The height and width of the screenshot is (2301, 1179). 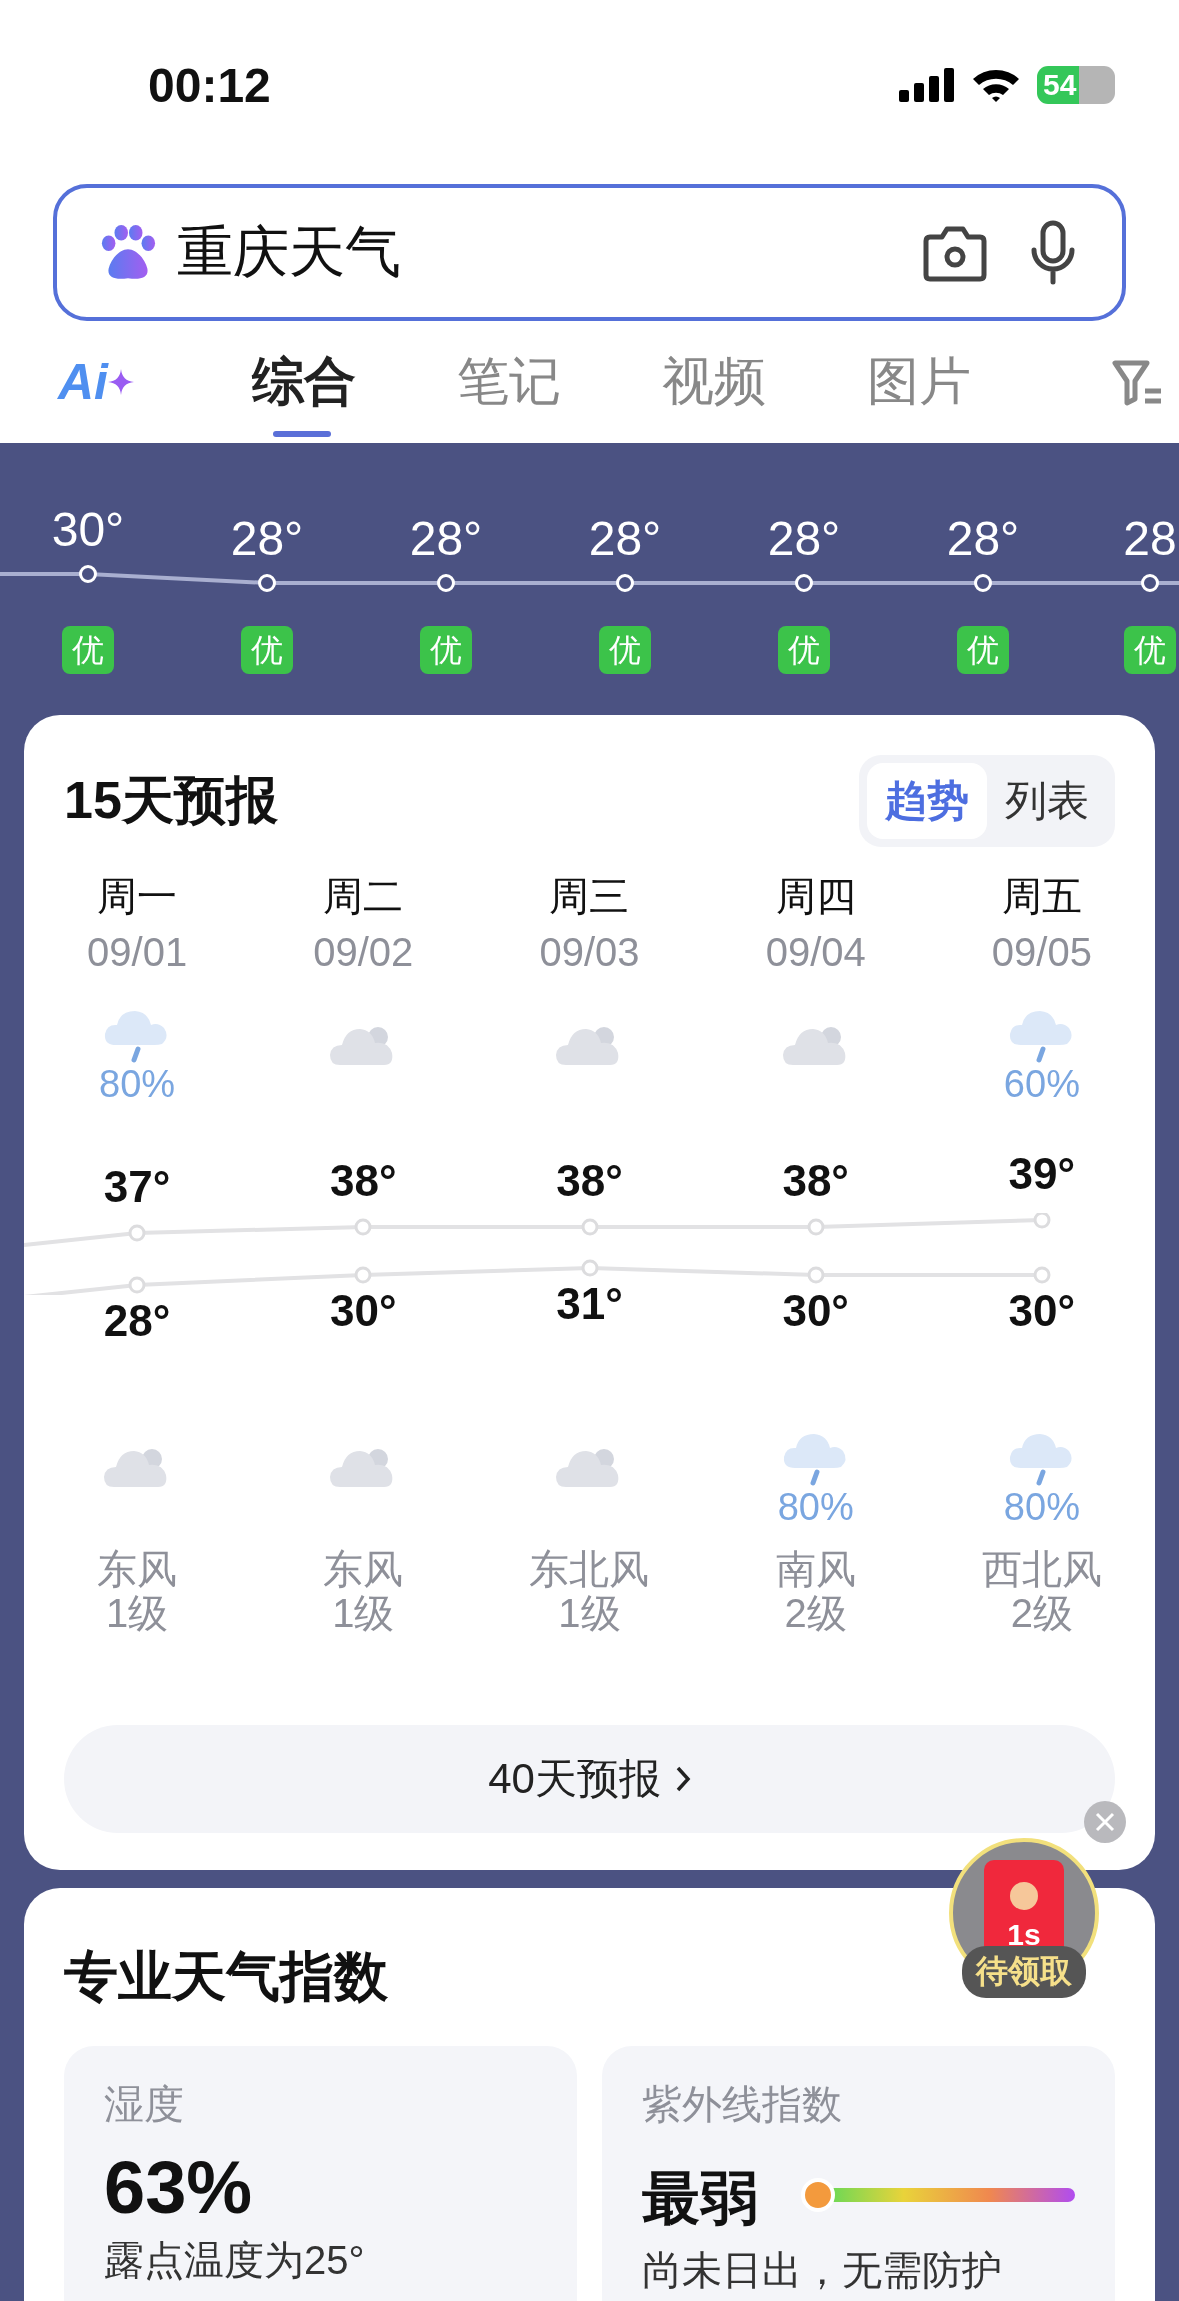 What do you see at coordinates (822, 2270) in the screenshot?
I see `index-note: 尚未日出，无需防护` at bounding box center [822, 2270].